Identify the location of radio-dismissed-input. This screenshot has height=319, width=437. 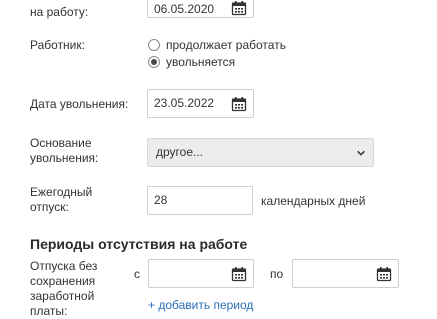
(154, 62).